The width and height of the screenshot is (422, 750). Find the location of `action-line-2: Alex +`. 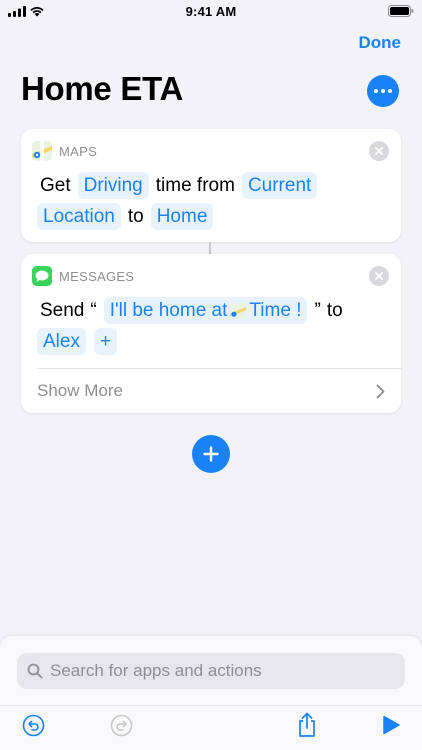

action-line-2: Alex + is located at coordinates (77, 341).